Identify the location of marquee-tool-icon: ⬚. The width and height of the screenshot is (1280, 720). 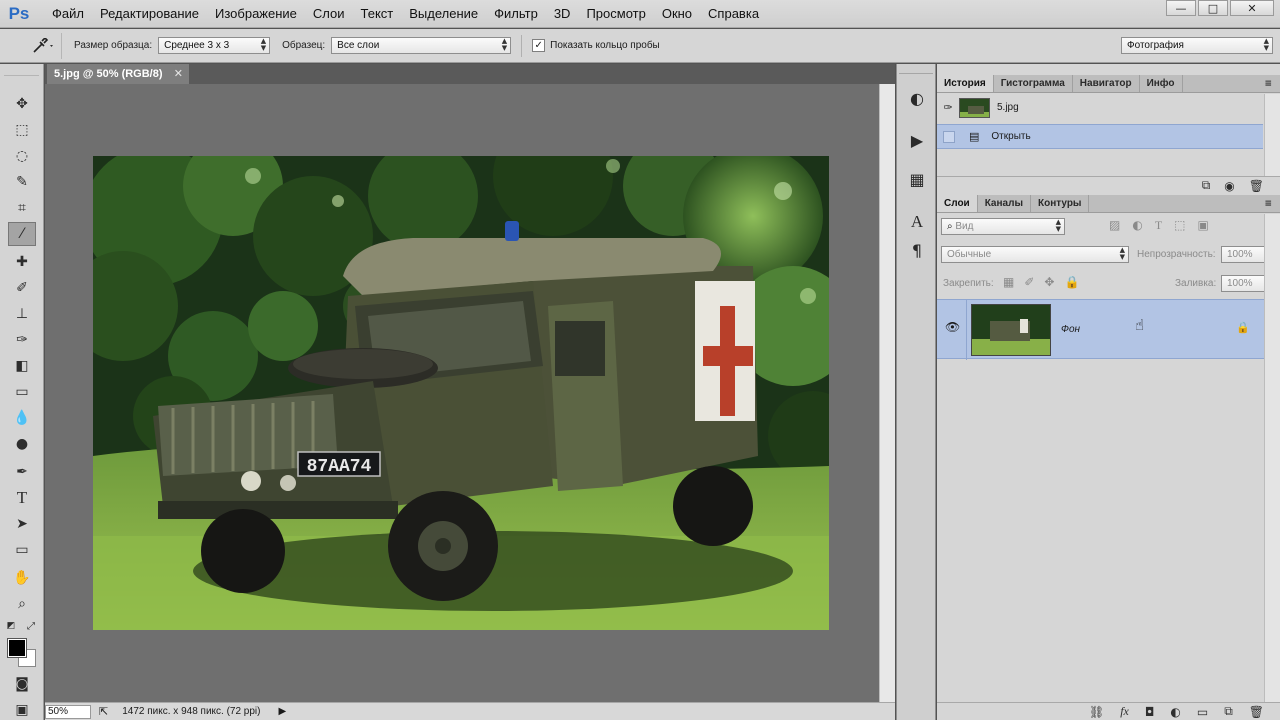
(22, 130).